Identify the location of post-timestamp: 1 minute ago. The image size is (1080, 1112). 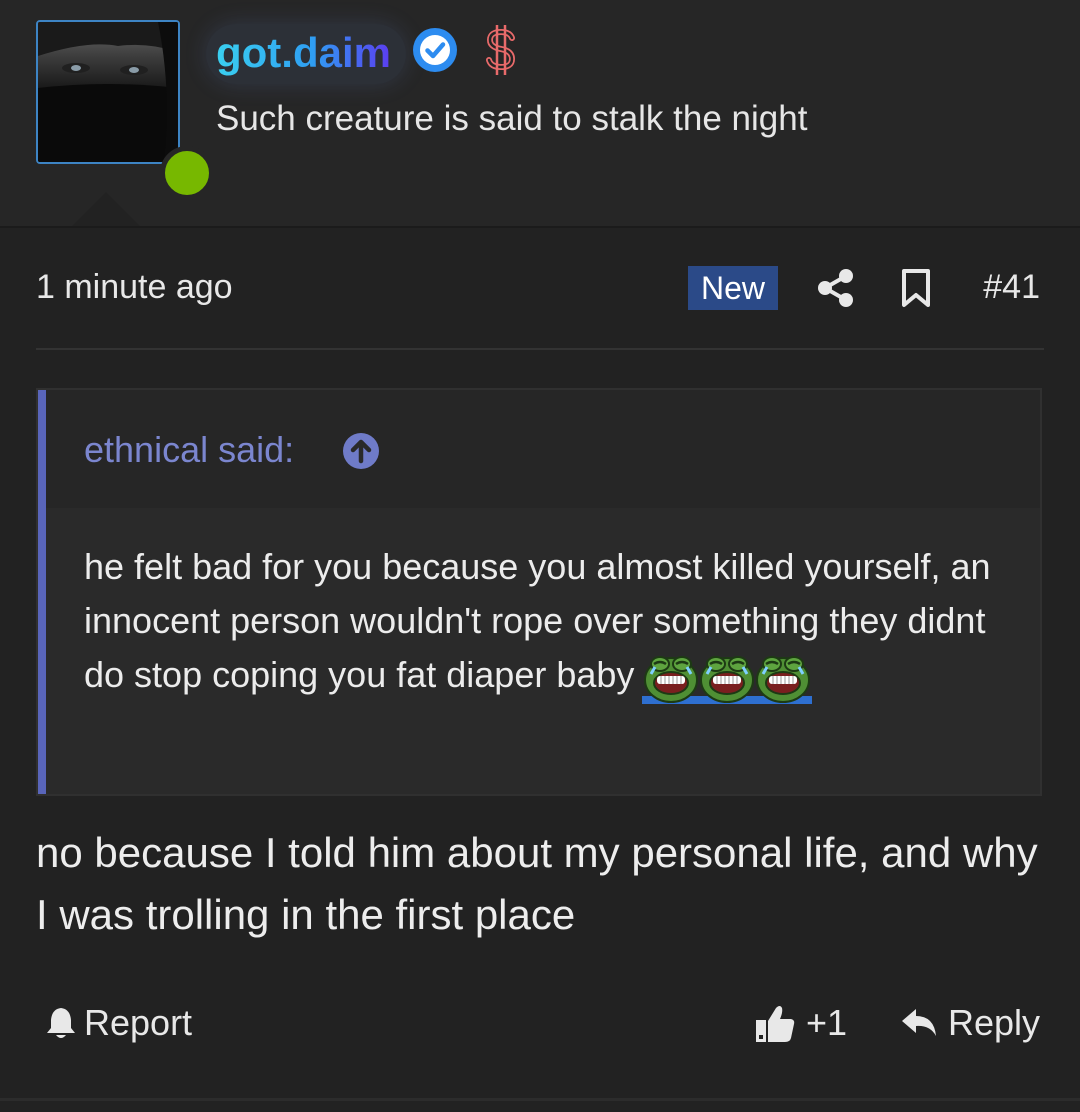
(134, 287).